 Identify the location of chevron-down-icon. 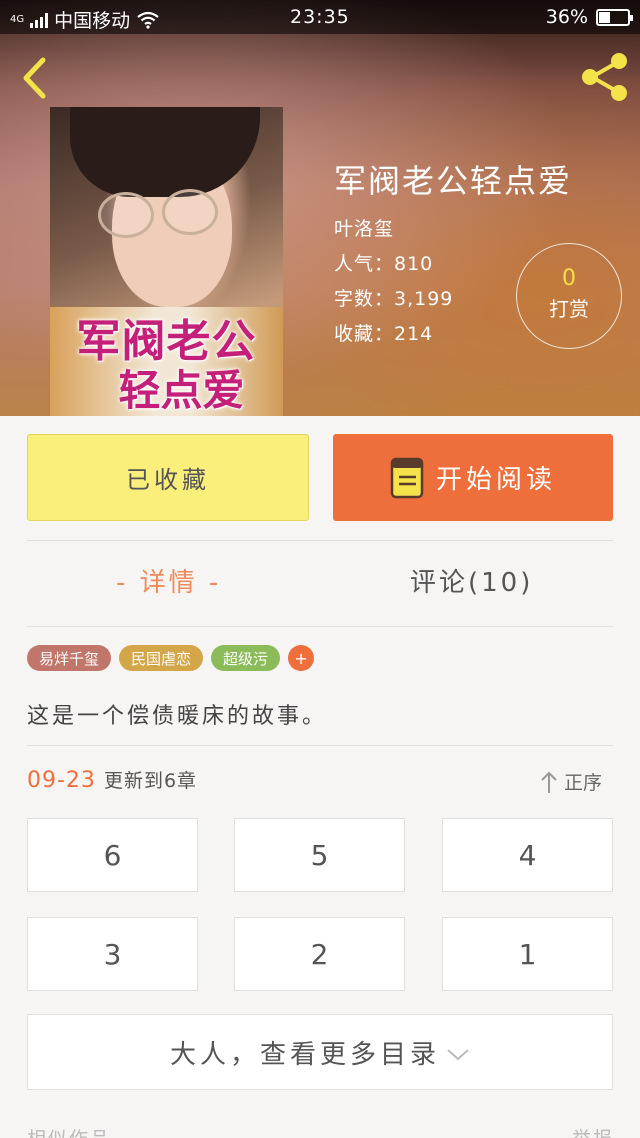
(458, 1055).